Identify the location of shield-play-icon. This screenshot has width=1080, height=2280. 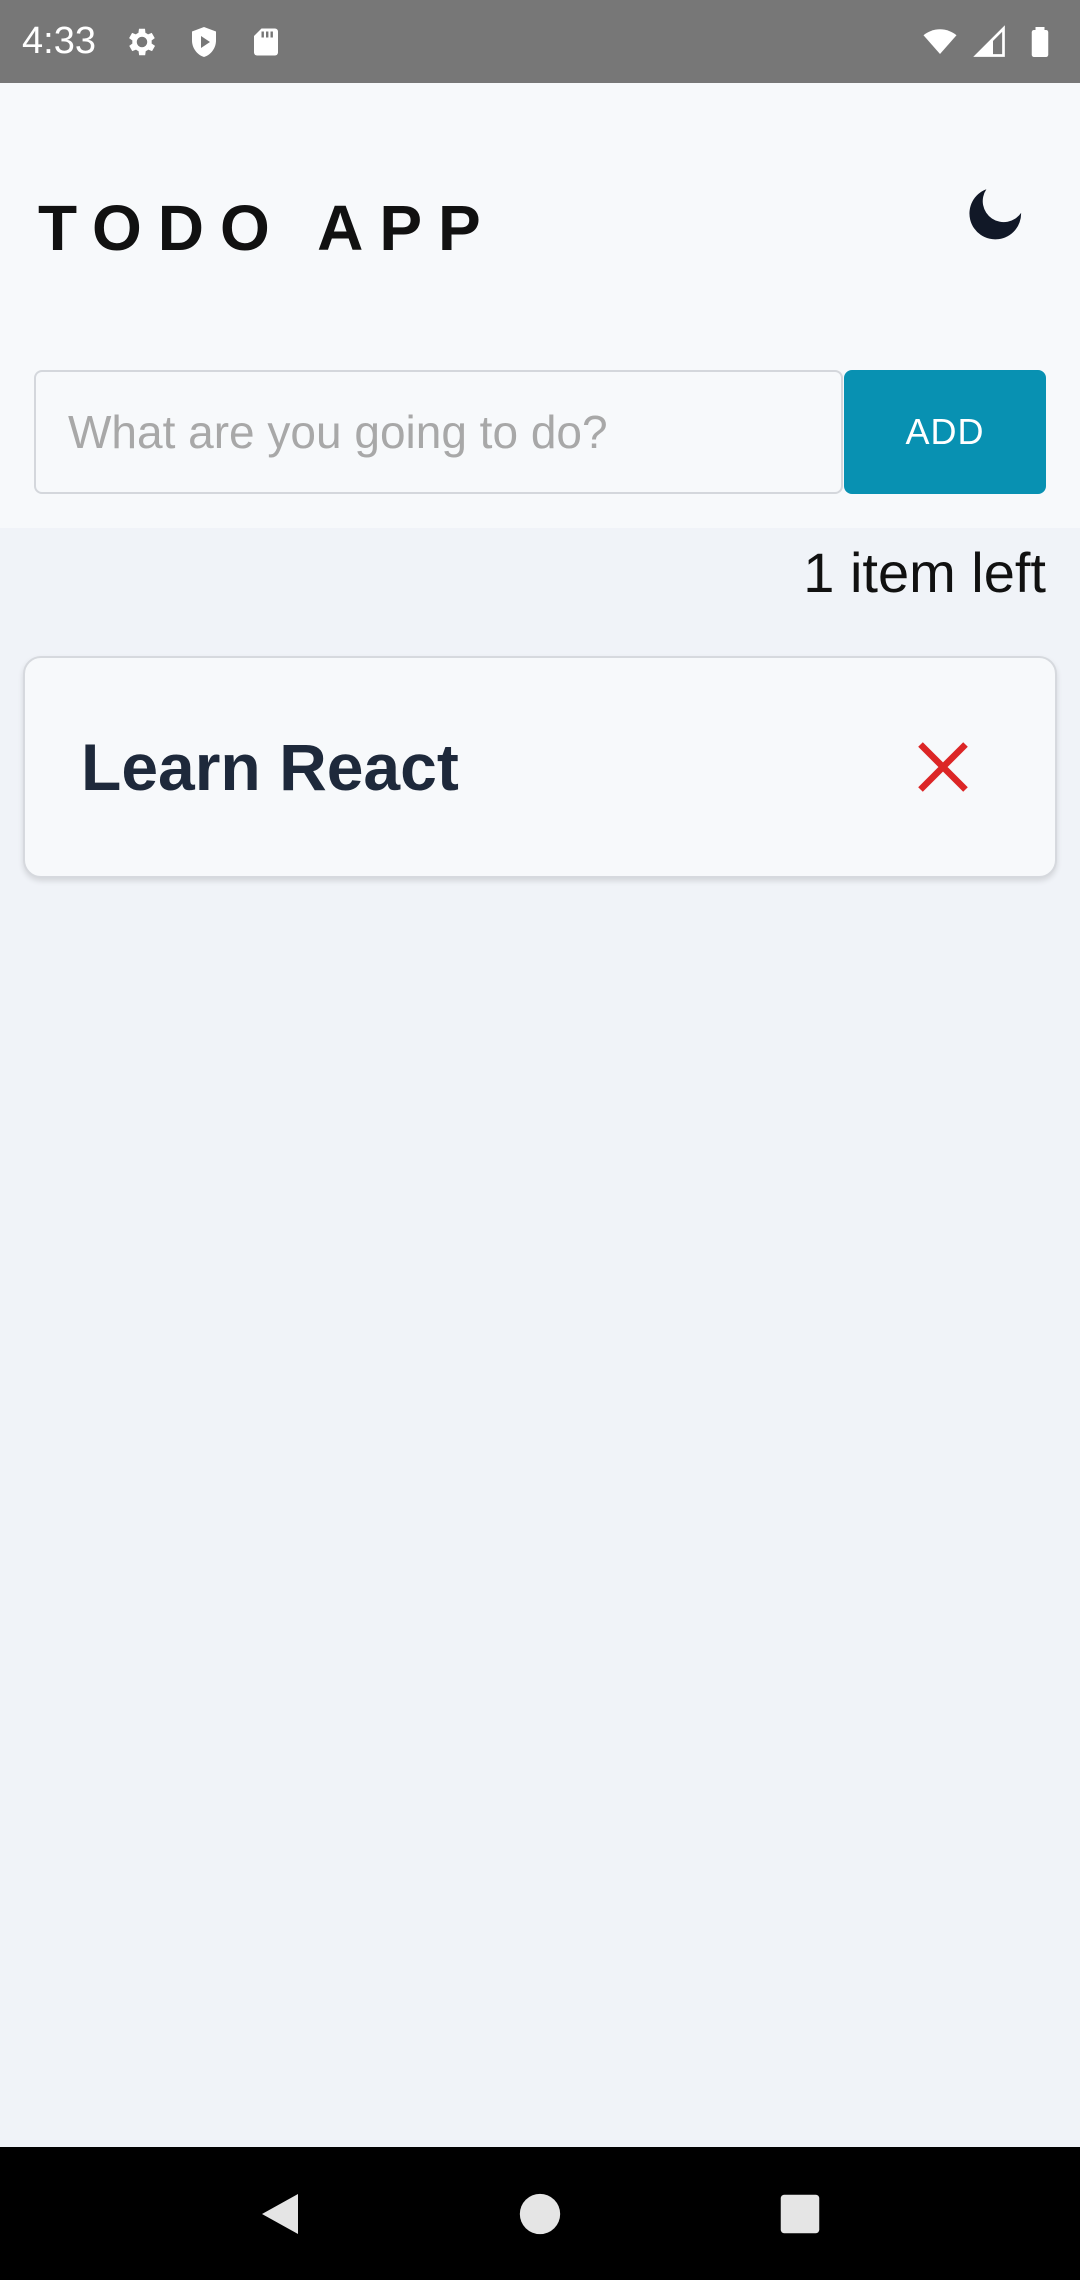
(203, 41).